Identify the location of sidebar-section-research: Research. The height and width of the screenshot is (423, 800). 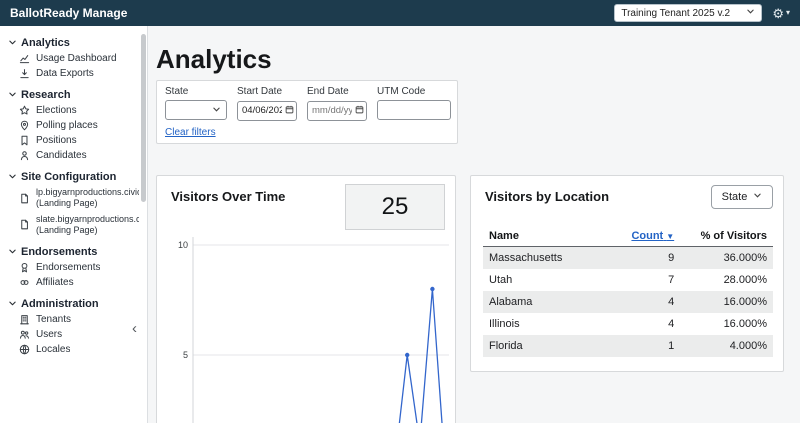
(73, 94).